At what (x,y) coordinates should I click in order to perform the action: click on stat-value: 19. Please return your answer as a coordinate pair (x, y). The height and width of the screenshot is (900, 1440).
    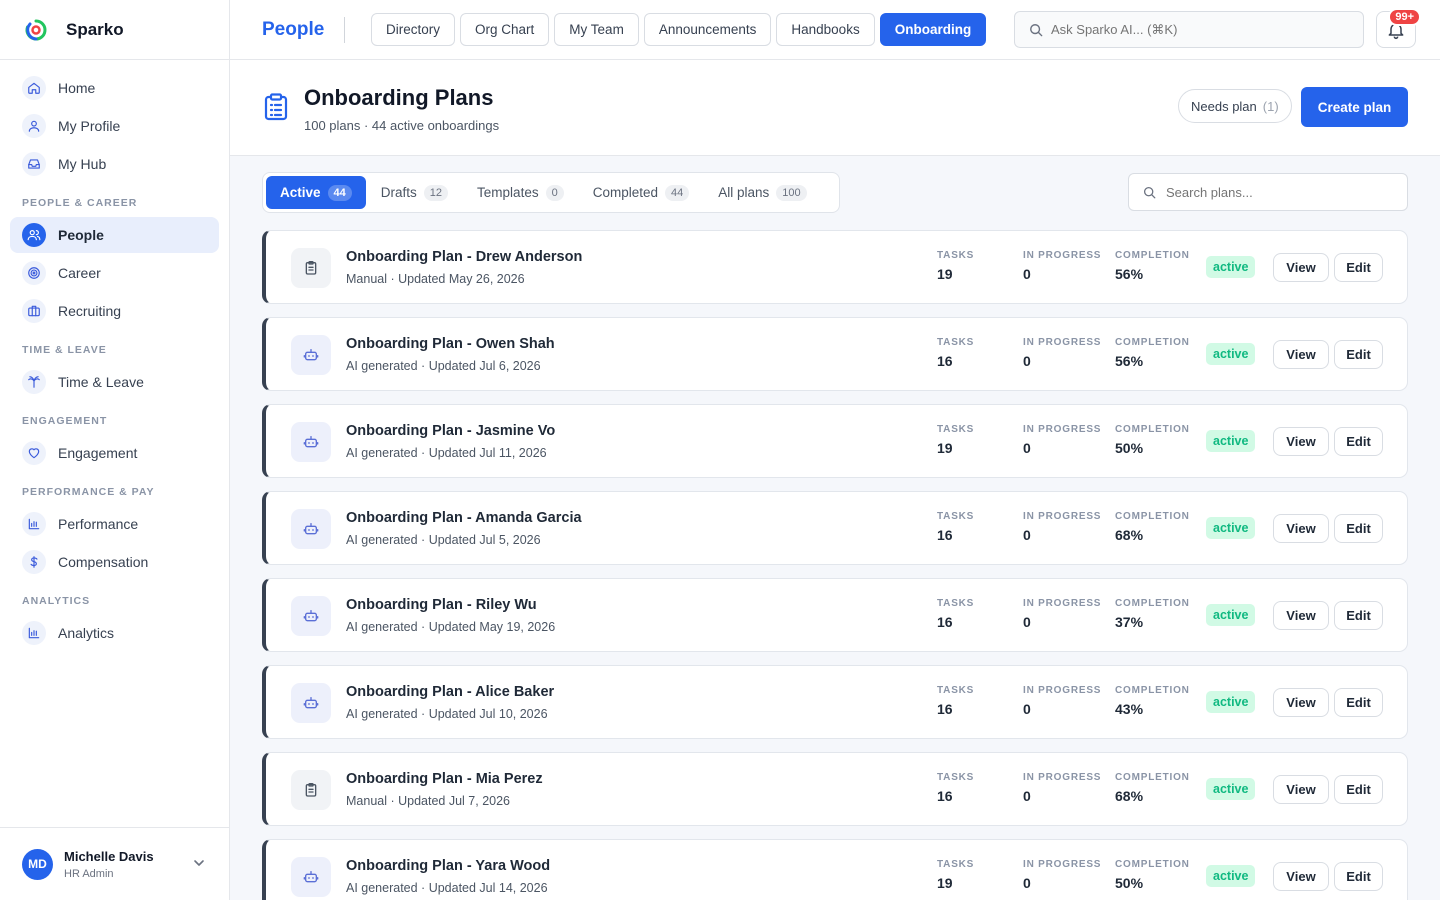
    Looking at the image, I should click on (945, 448).